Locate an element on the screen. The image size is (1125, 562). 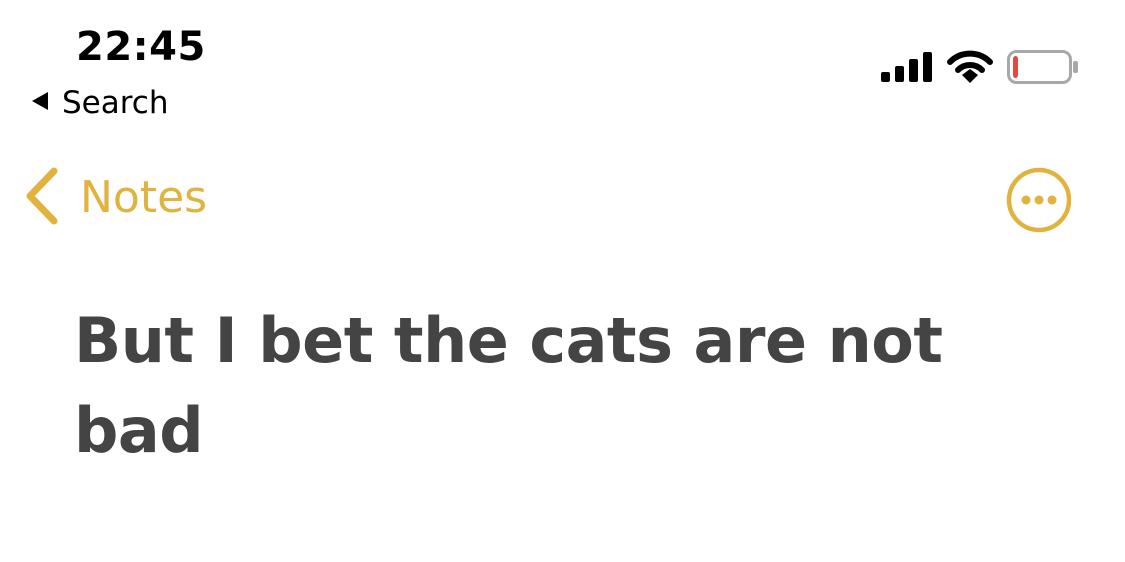
status-icons is located at coordinates (980, 69).